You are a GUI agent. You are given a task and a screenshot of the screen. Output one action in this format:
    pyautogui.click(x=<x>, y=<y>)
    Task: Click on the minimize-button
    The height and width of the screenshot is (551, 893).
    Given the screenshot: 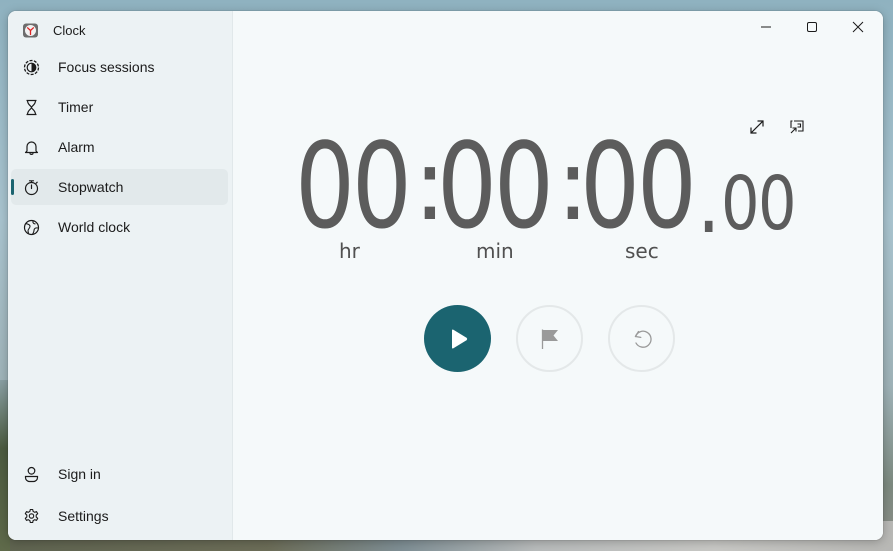 What is the action you would take?
    pyautogui.click(x=766, y=27)
    